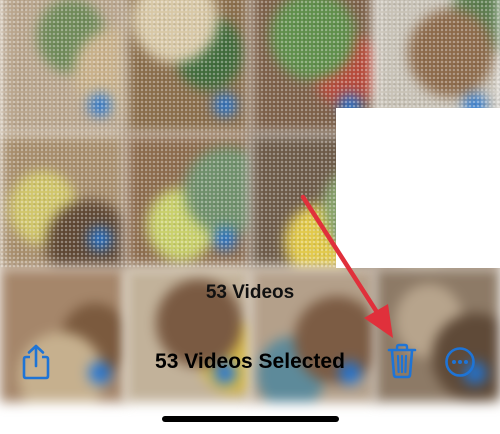 The height and width of the screenshot is (434, 500). I want to click on home-indicator, so click(250, 419).